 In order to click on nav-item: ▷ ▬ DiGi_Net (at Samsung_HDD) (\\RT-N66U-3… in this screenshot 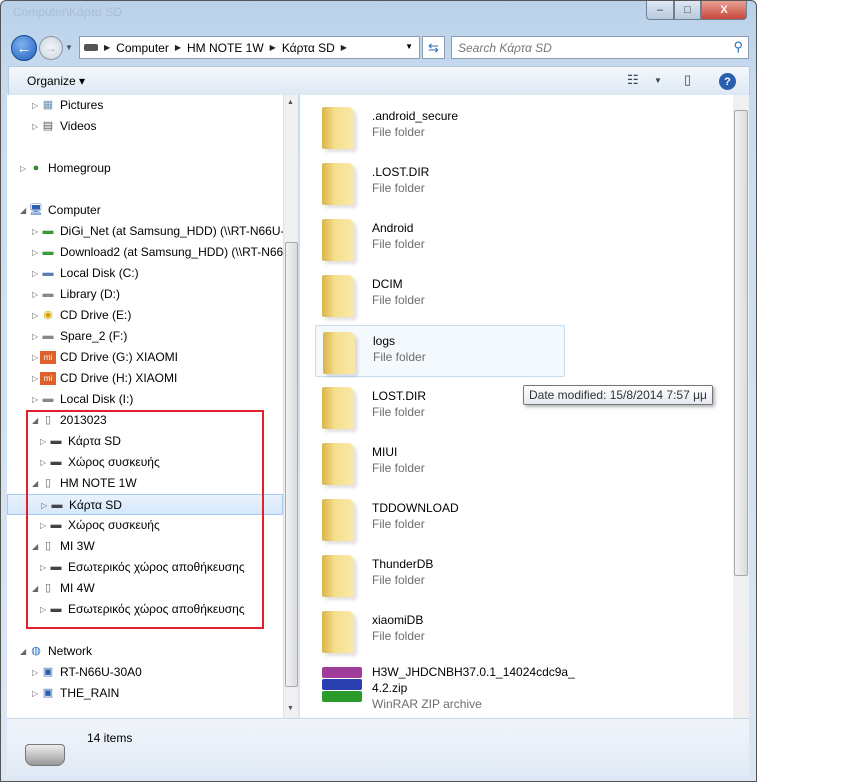, I will do `click(145, 231)`.